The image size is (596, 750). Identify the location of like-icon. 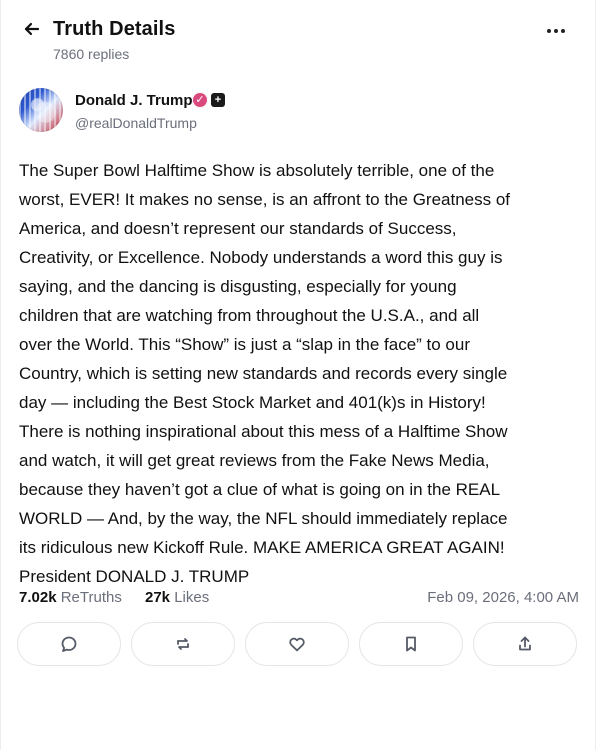
(297, 644).